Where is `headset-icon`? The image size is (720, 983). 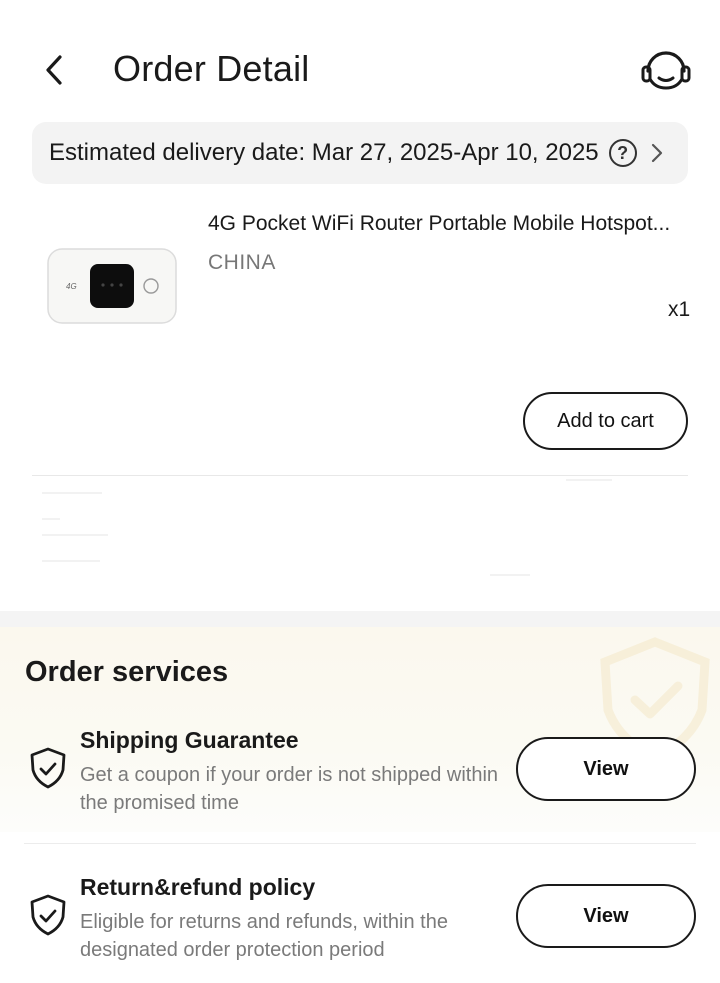
headset-icon is located at coordinates (666, 70).